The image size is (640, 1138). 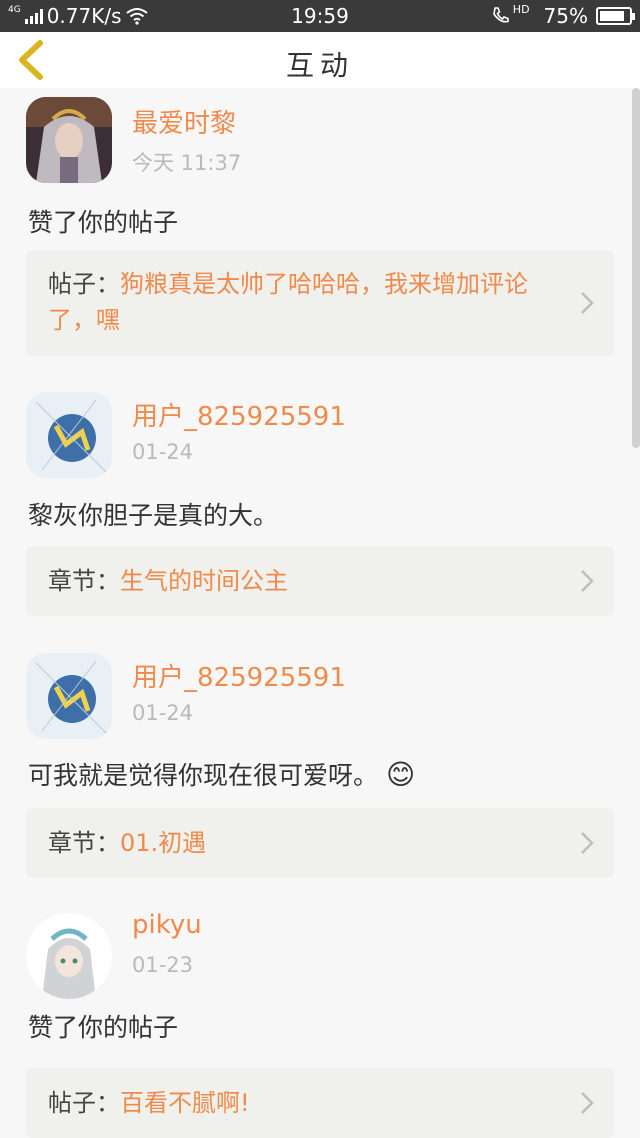 I want to click on ref-content: 百看不腻啊!, so click(x=185, y=1103).